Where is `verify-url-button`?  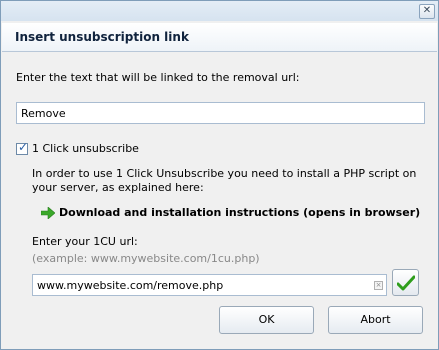 verify-url-button is located at coordinates (405, 282).